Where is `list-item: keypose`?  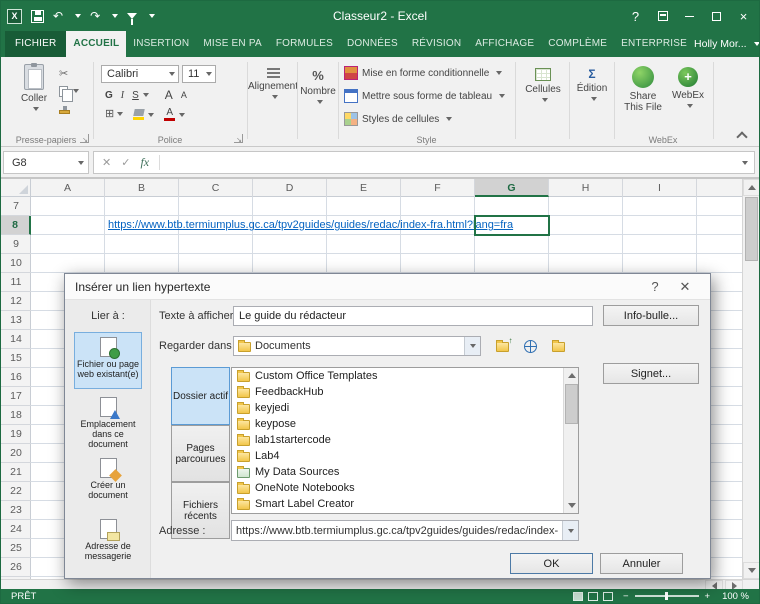 list-item: keypose is located at coordinates (405, 424).